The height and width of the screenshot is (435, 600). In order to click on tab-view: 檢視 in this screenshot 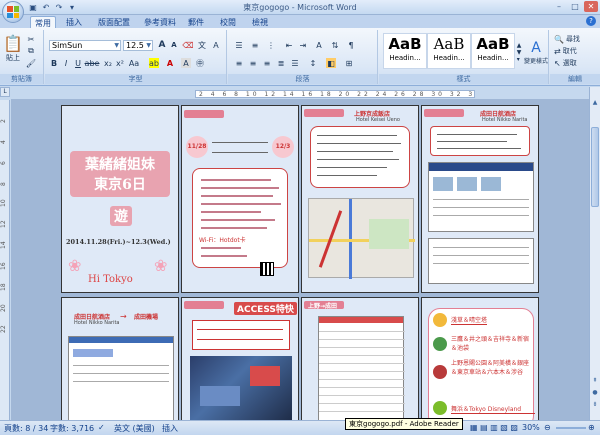, I will do `click(260, 22)`.